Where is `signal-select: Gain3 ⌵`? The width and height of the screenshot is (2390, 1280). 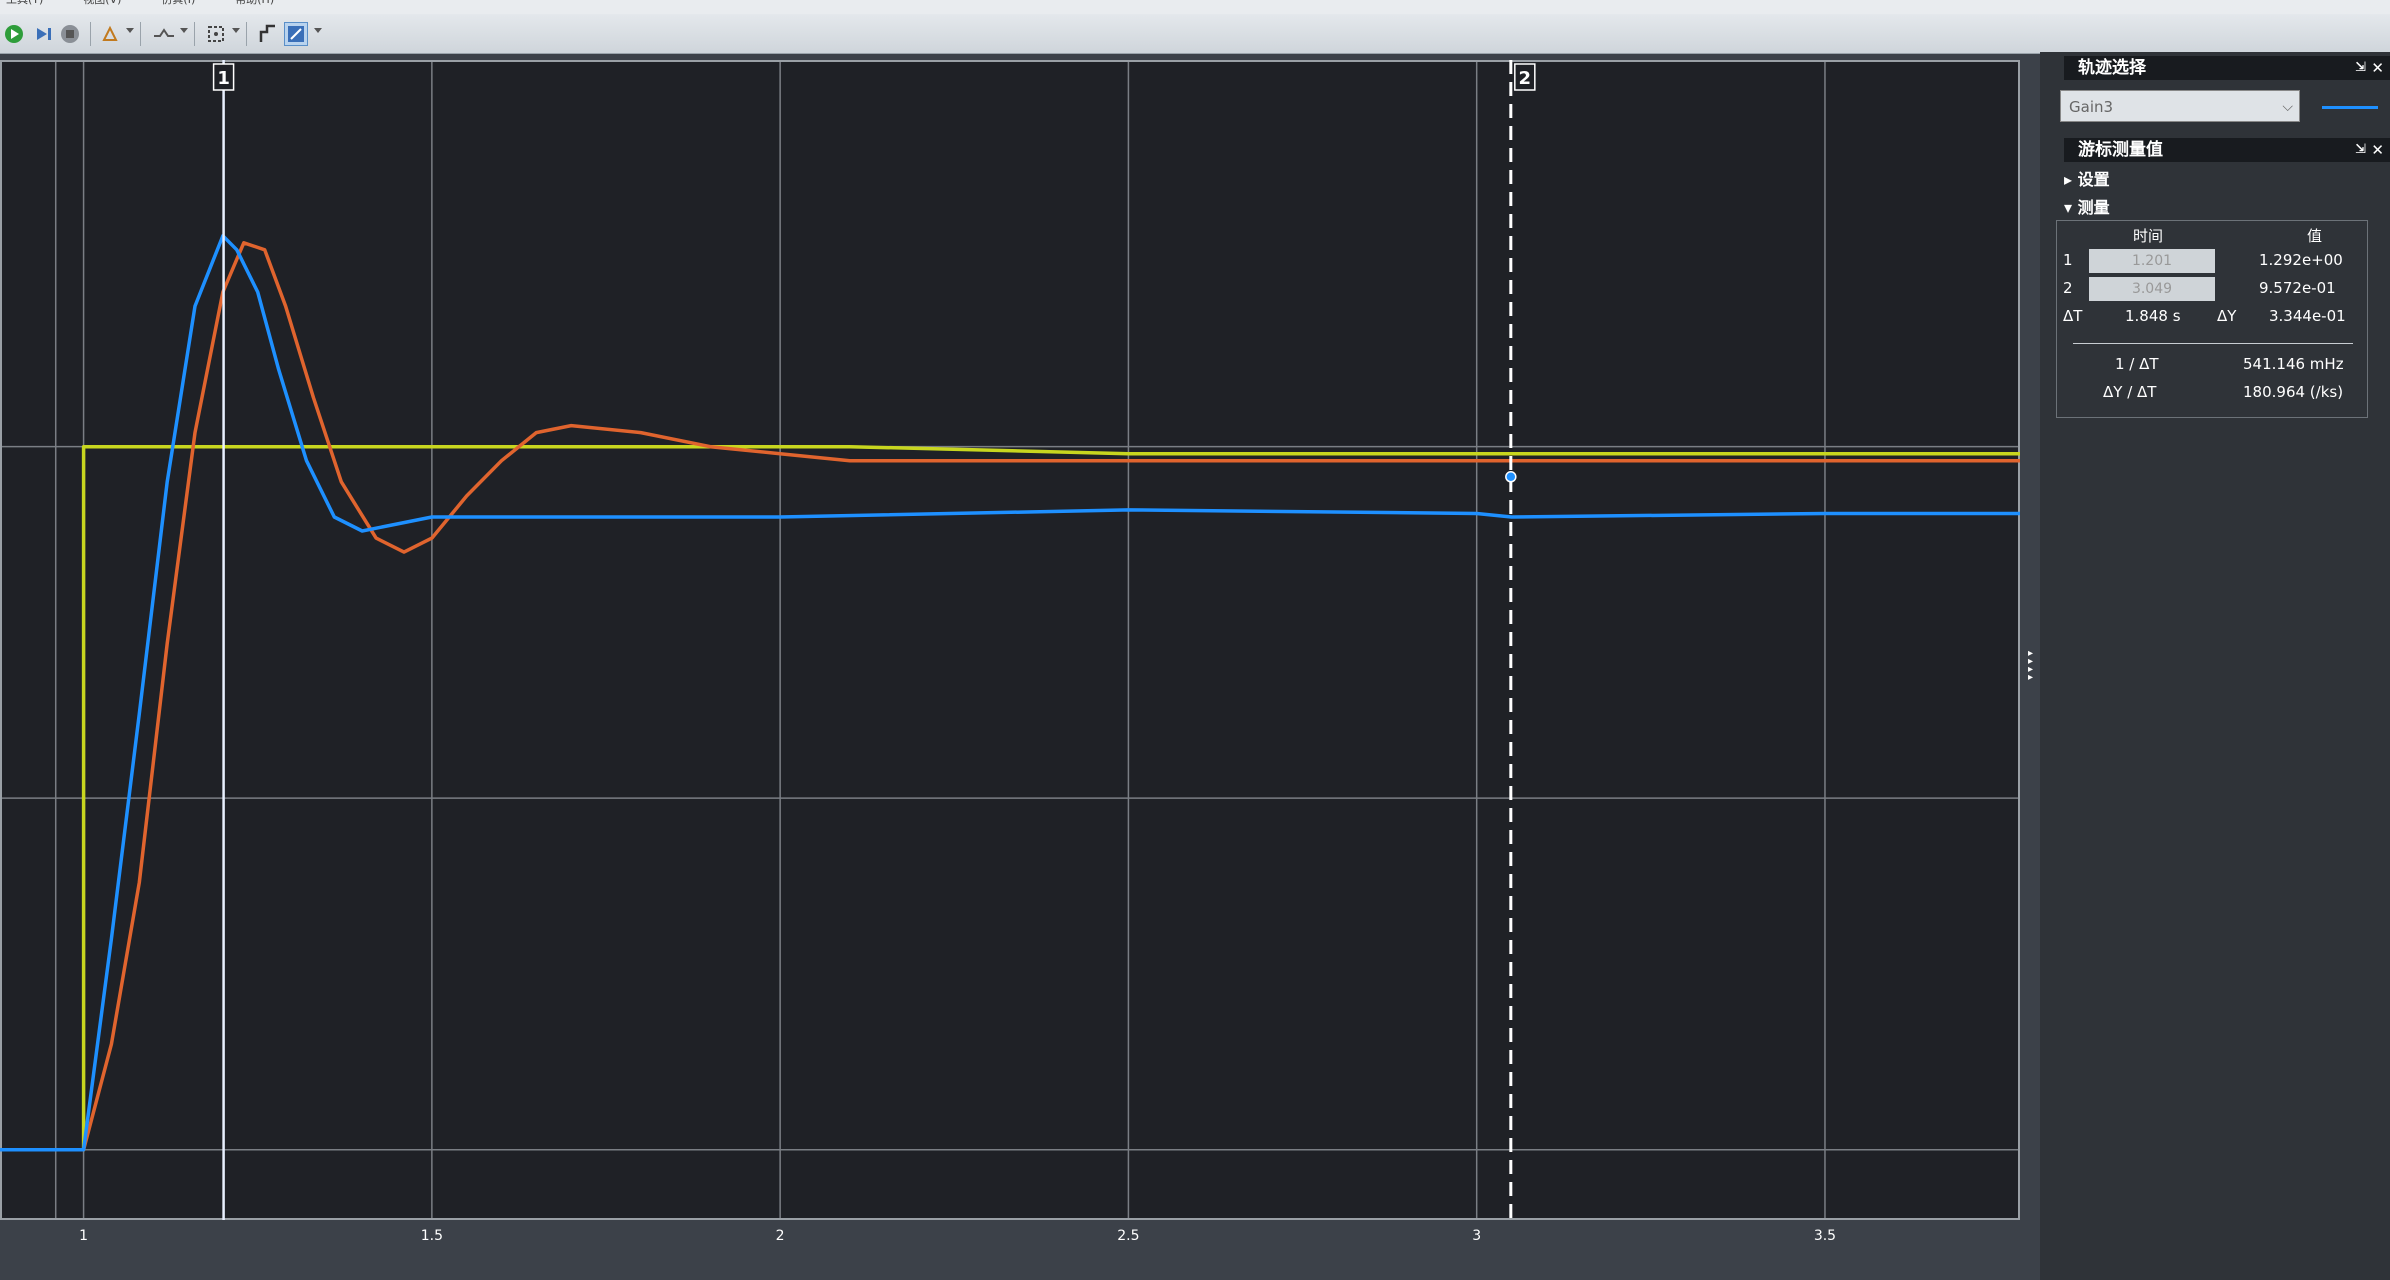
signal-select: Gain3 ⌵ is located at coordinates (2180, 106).